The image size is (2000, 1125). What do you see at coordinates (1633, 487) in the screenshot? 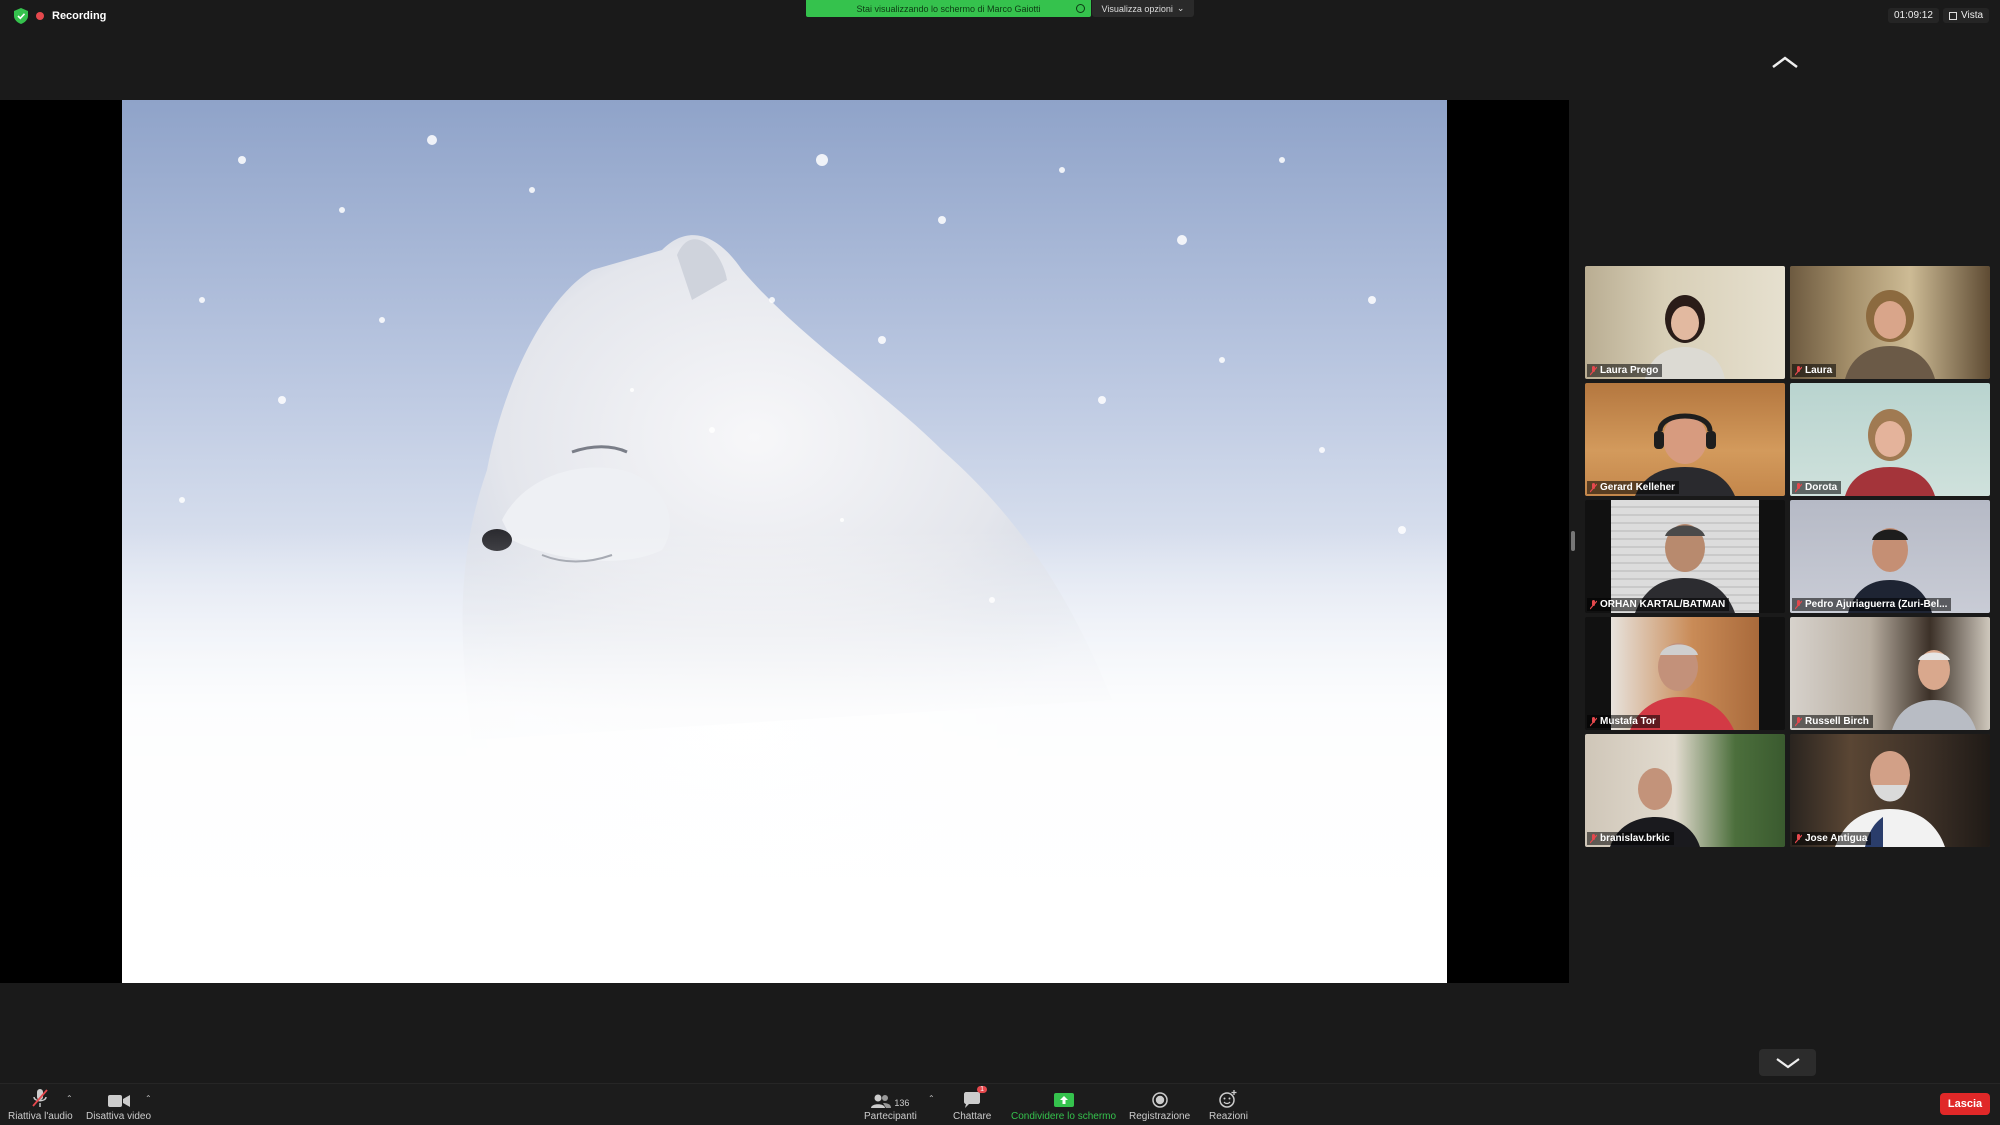
I see `participant-name-label: Gerard Kelleher` at bounding box center [1633, 487].